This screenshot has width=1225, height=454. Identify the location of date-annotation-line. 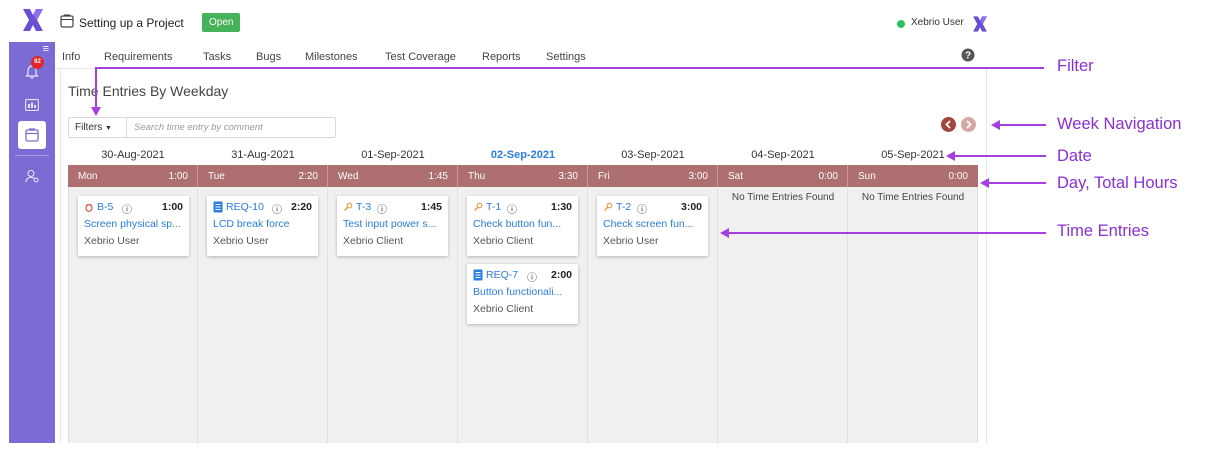
(1000, 156).